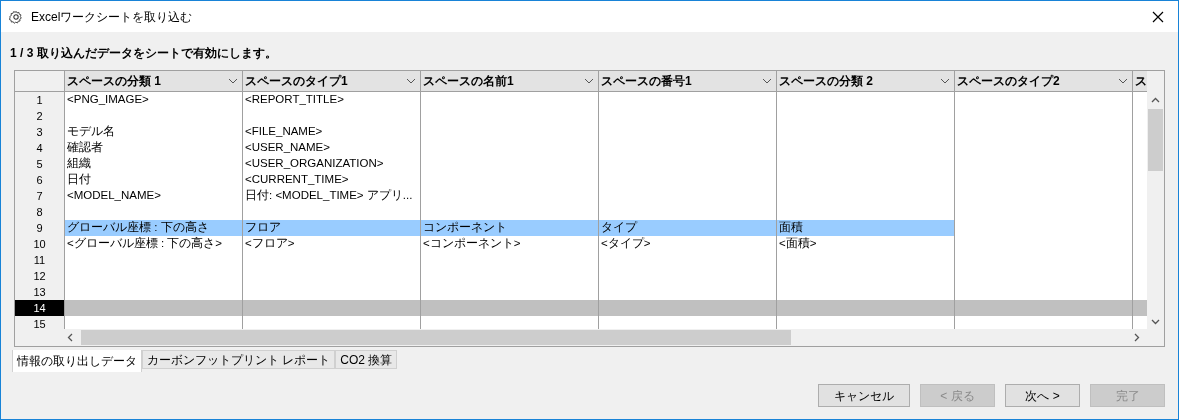  What do you see at coordinates (866, 228) in the screenshot?
I see `table-cell: 面積` at bounding box center [866, 228].